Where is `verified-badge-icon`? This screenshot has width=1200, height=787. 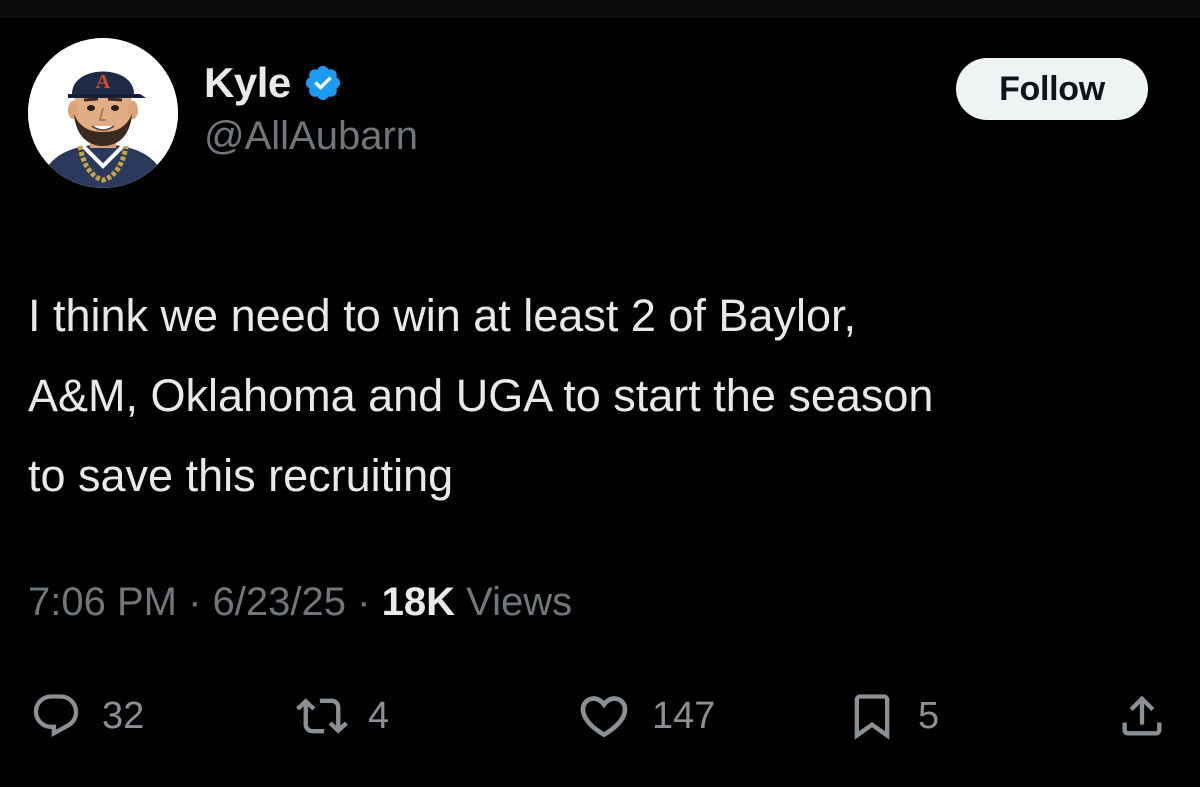 verified-badge-icon is located at coordinates (323, 83).